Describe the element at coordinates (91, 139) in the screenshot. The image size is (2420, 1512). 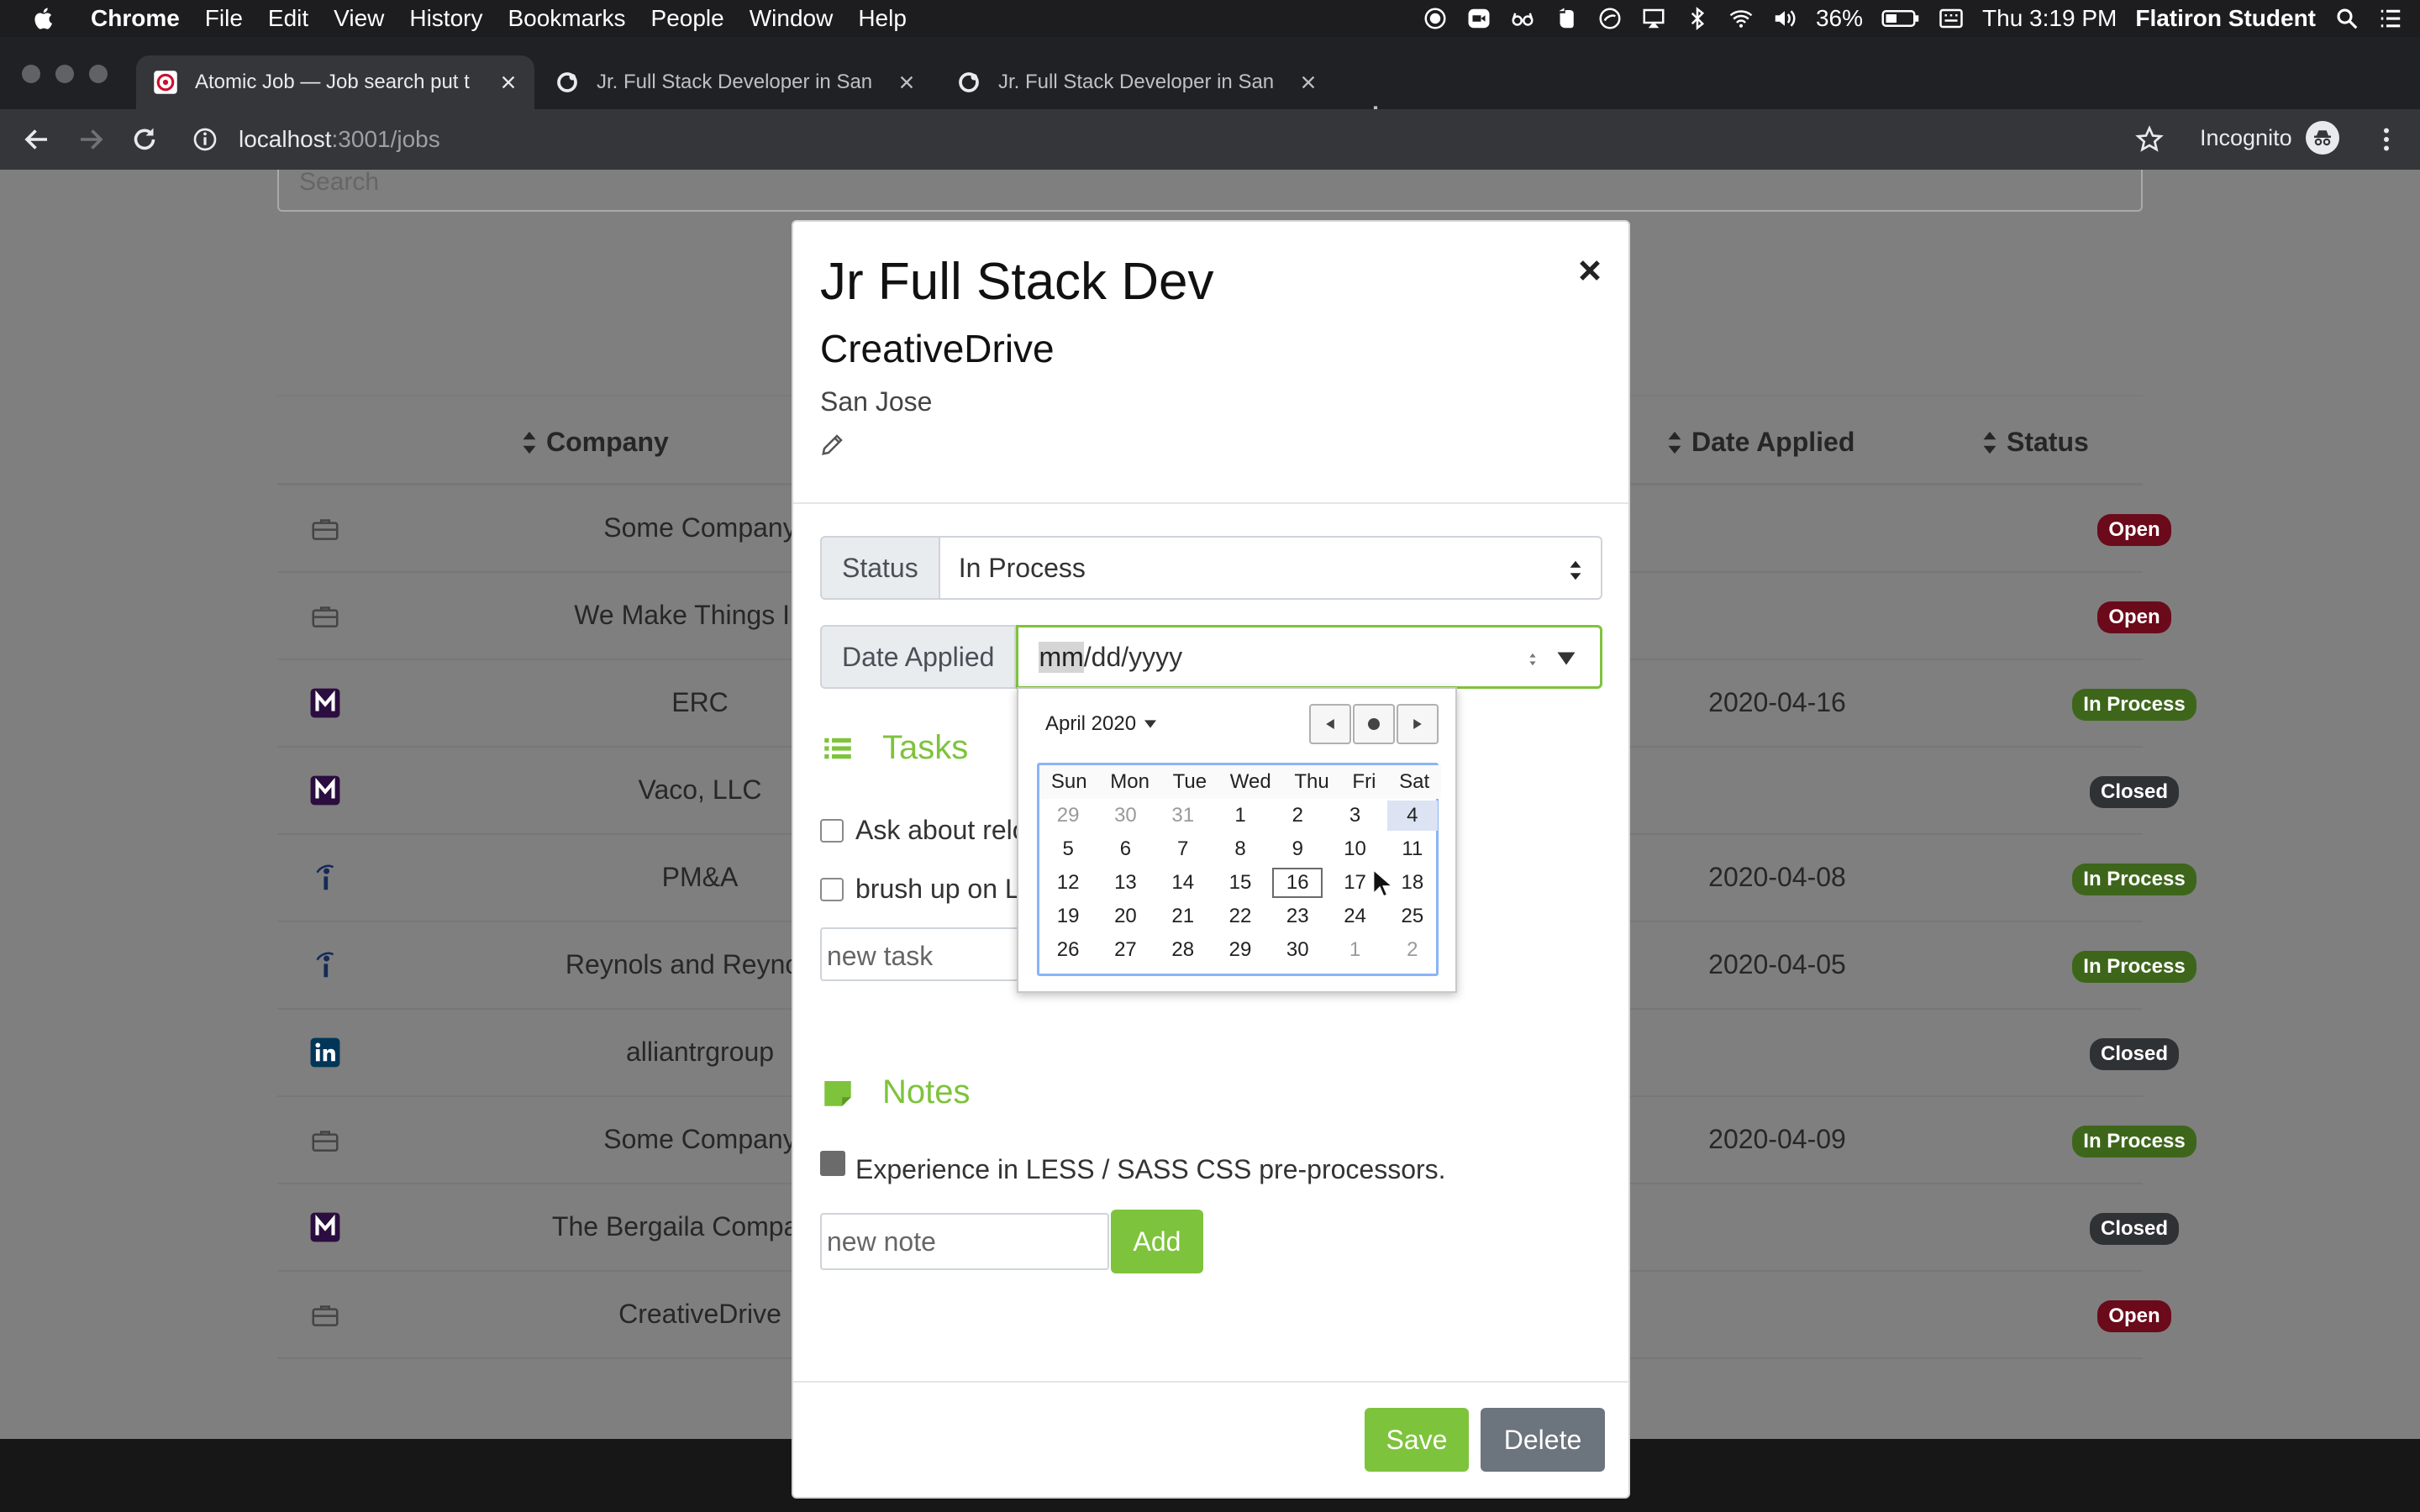
I see `forward-arrow-icon` at that location.